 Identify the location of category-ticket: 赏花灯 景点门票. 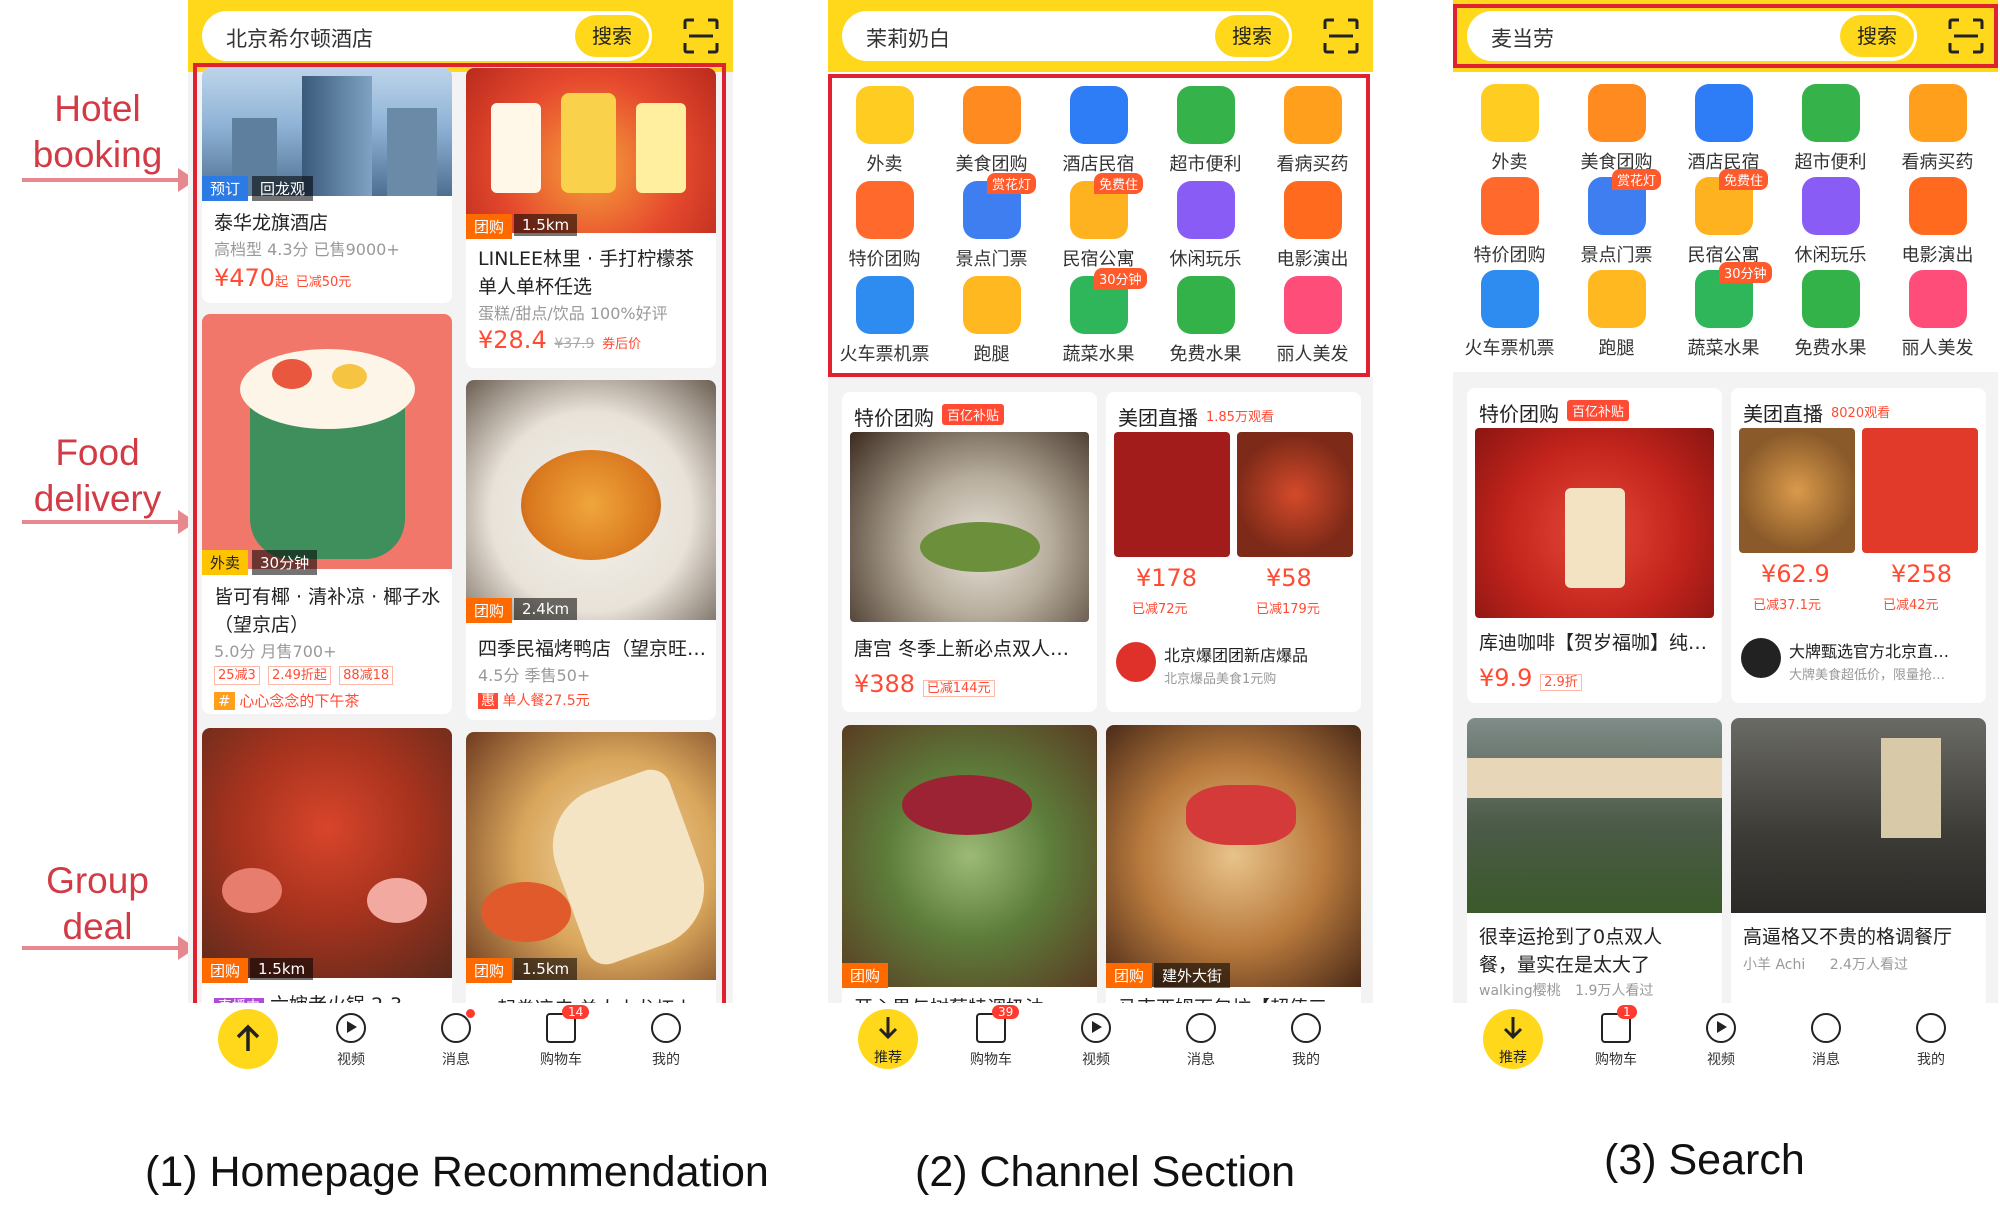
(1616, 218).